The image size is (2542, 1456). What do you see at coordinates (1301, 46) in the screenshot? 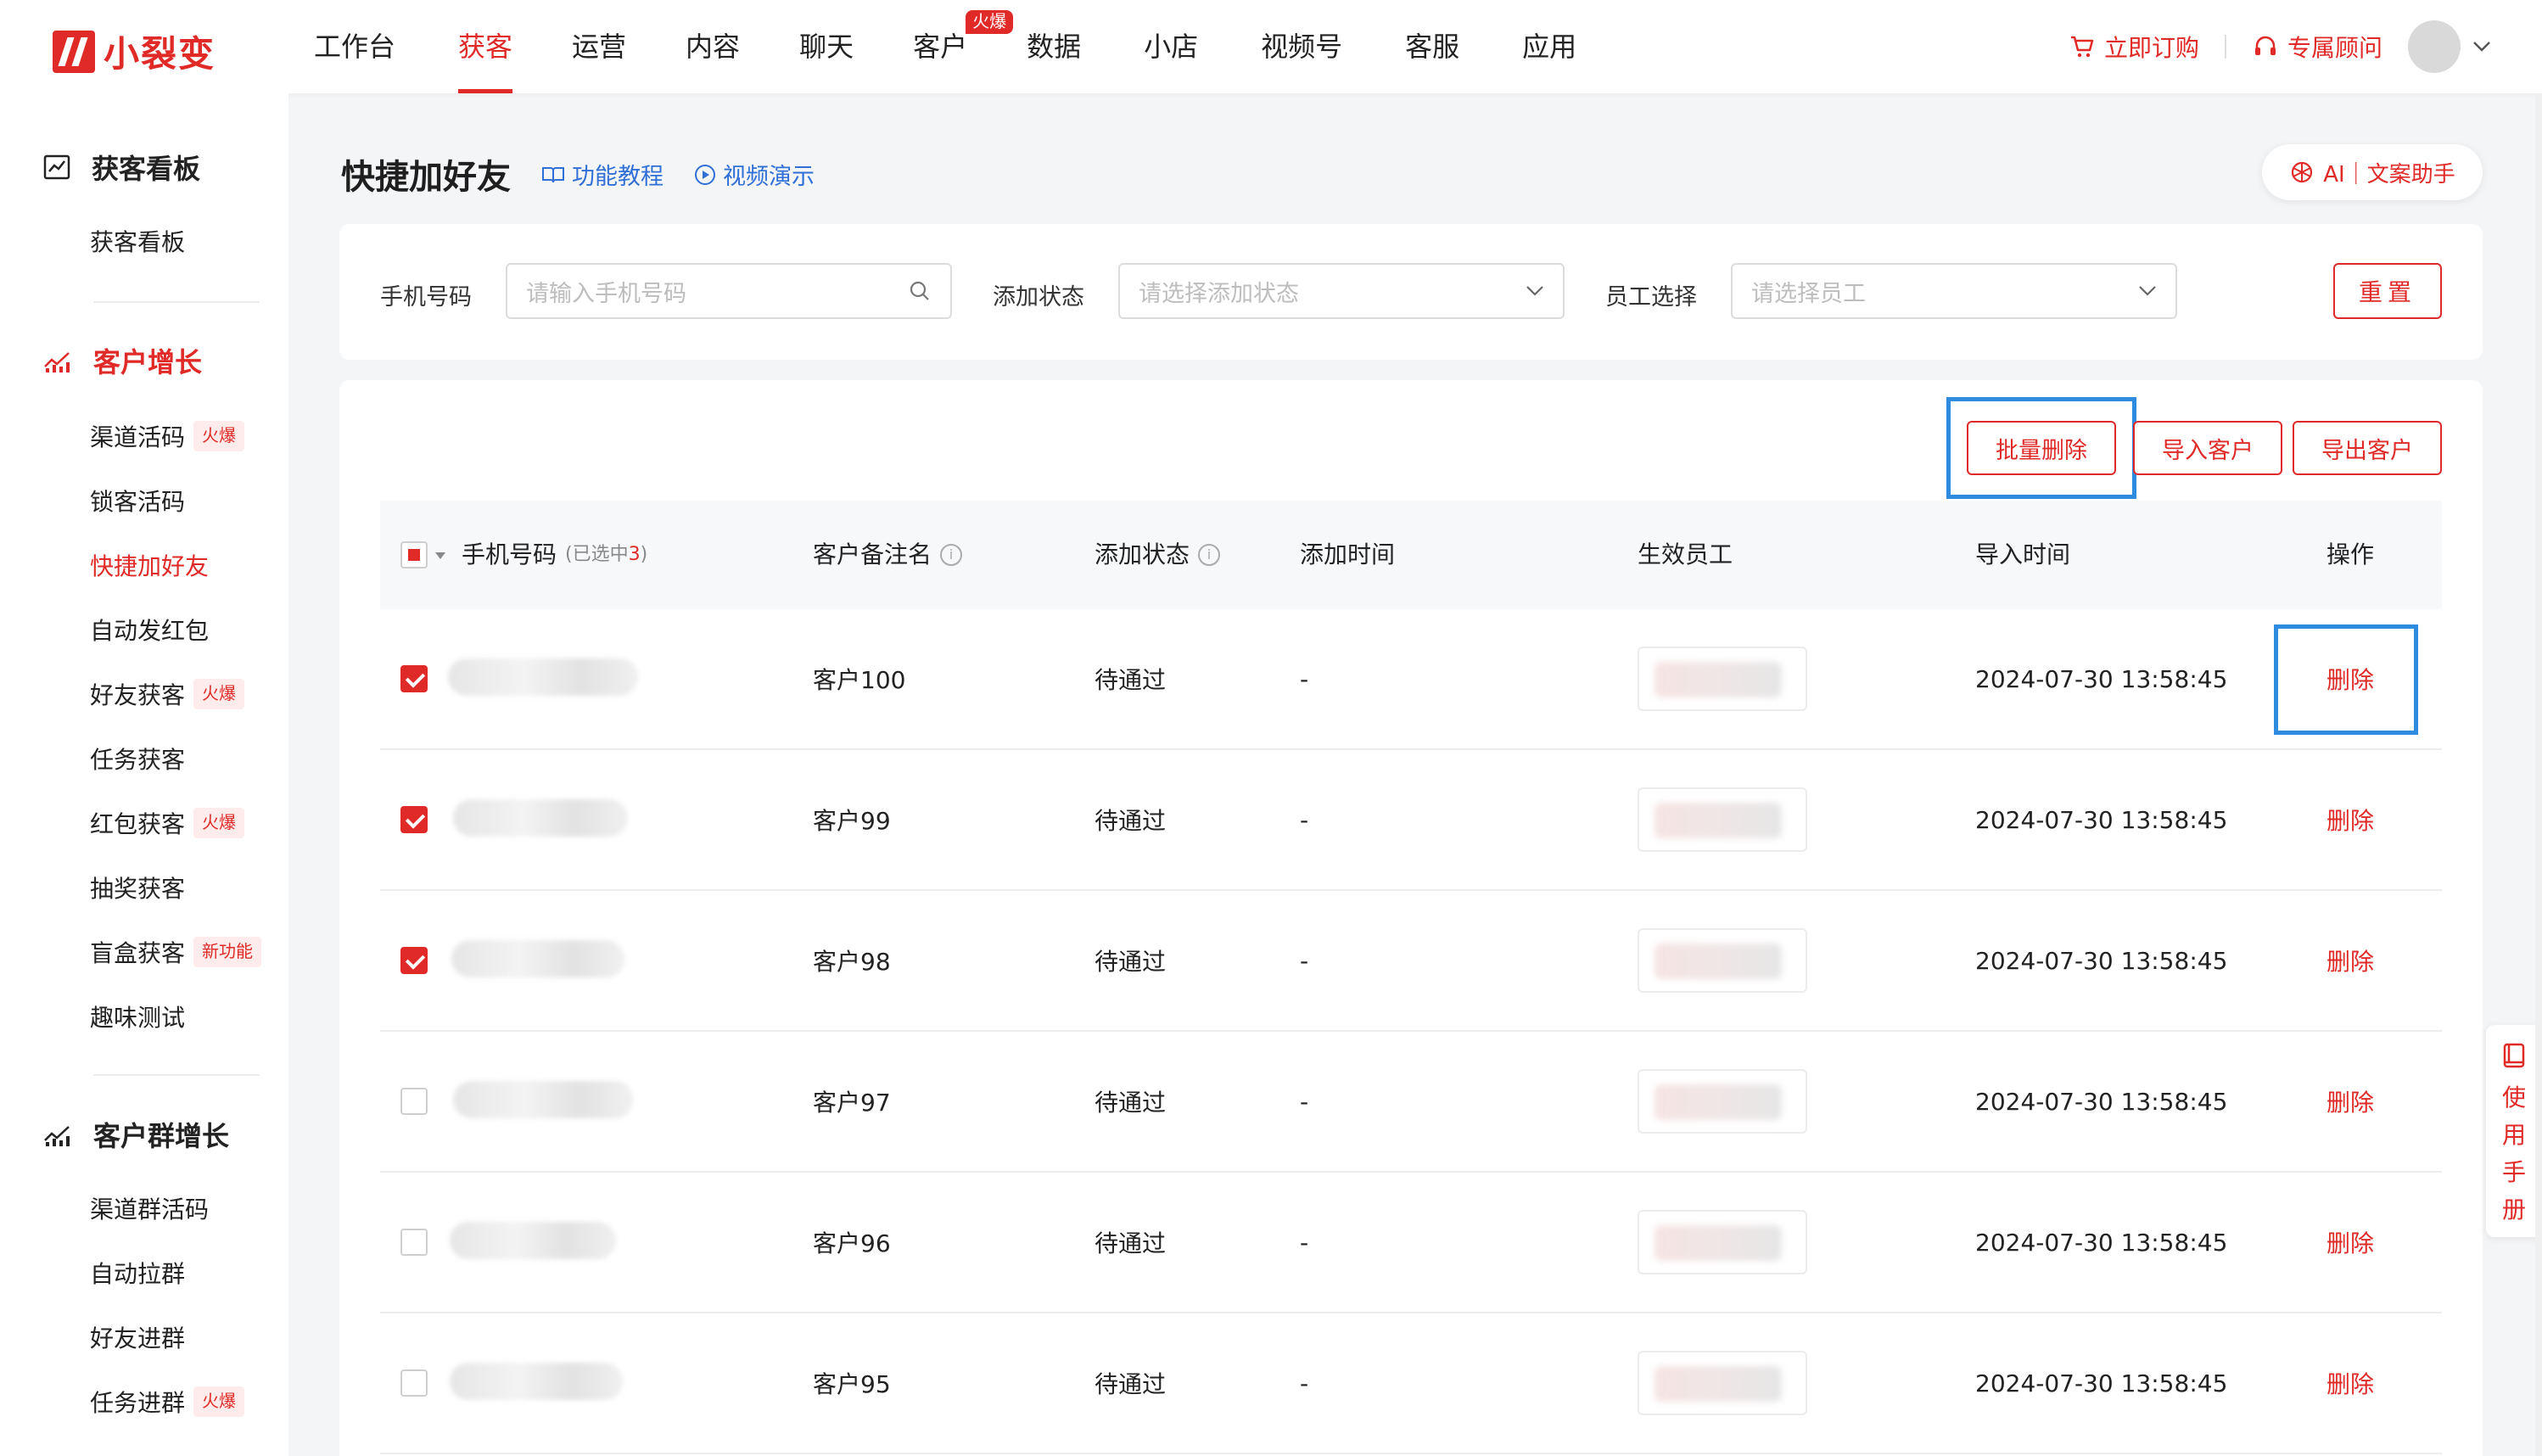
I see `nav-item-channels: 视频号` at bounding box center [1301, 46].